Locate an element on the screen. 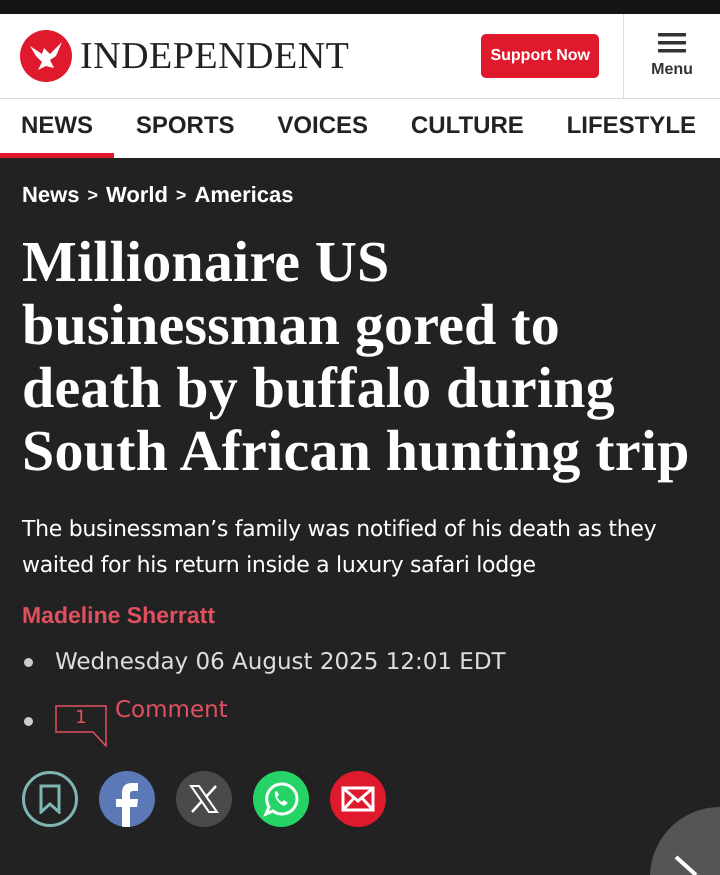  comments-link: 1 Comment is located at coordinates (141, 721).